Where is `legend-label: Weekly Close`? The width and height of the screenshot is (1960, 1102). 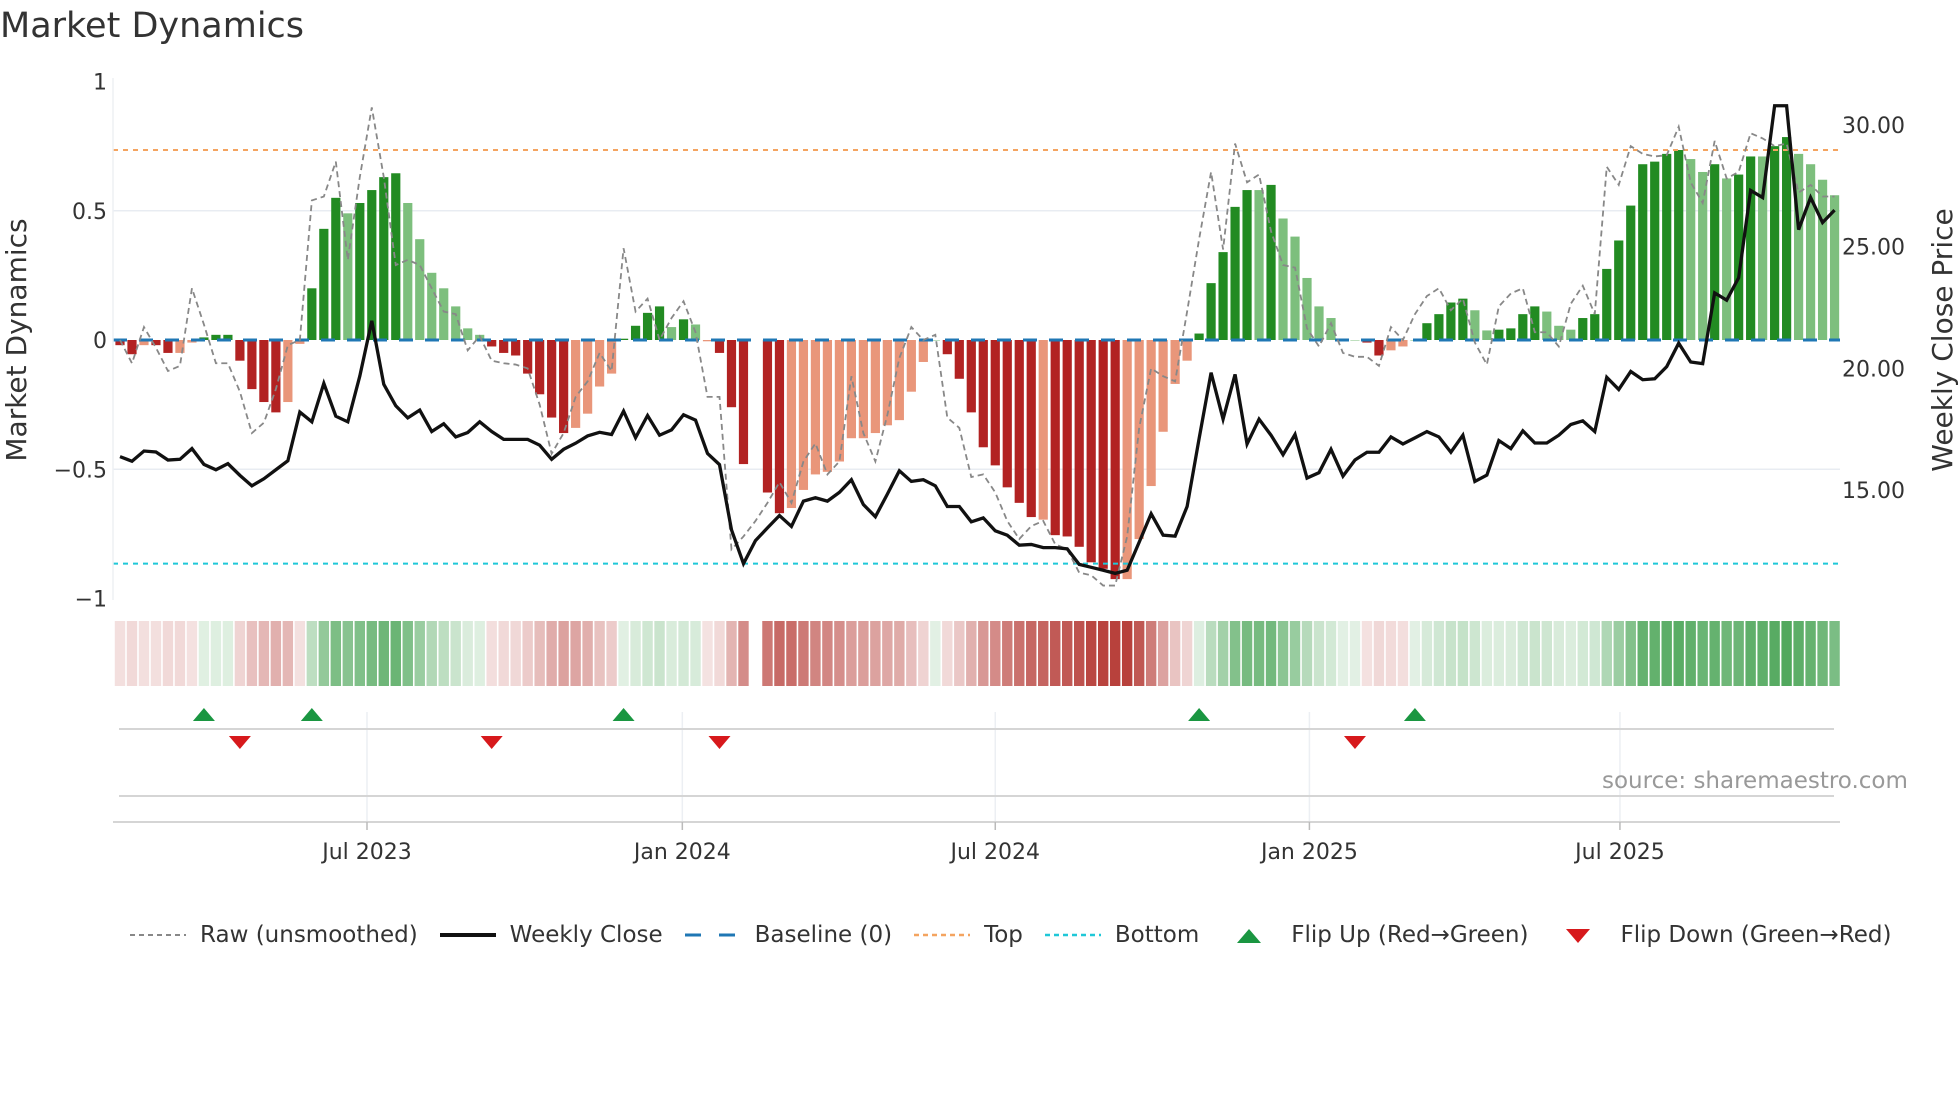
legend-label: Weekly Close is located at coordinates (586, 935).